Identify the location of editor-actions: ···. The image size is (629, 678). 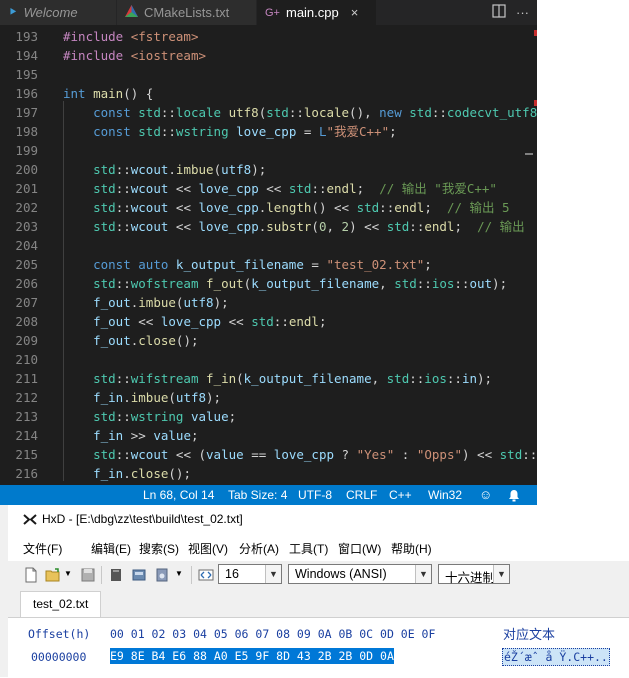
(510, 12).